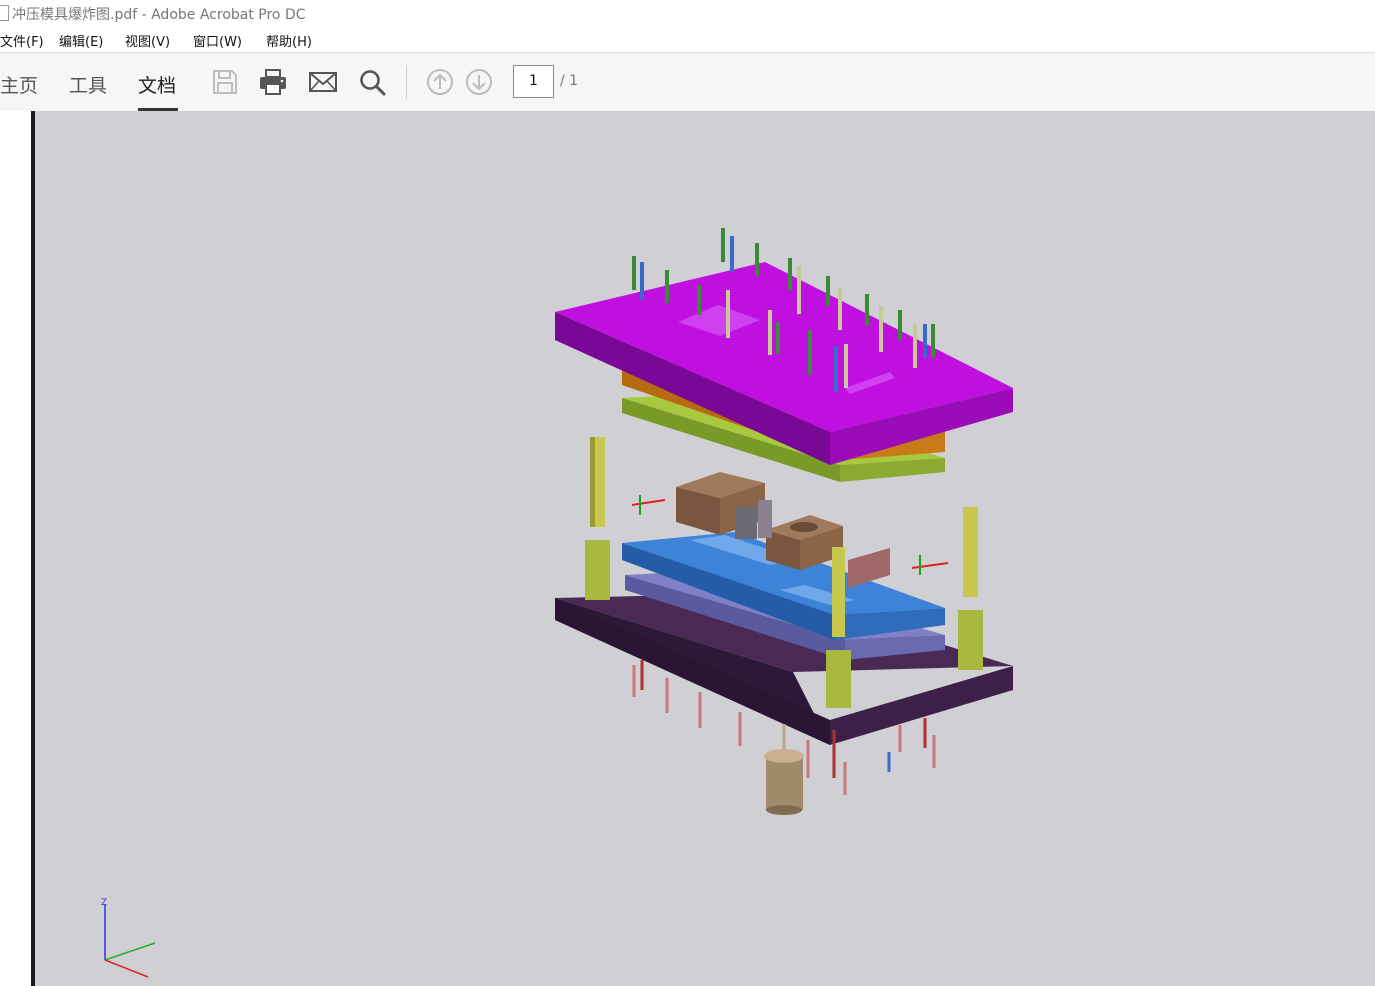 This screenshot has width=1375, height=986. I want to click on page-down-icon, so click(479, 82).